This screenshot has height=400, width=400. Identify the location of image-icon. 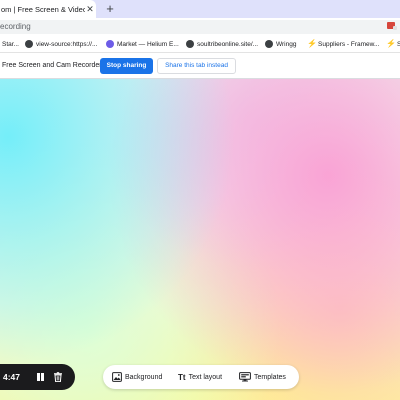
(117, 377).